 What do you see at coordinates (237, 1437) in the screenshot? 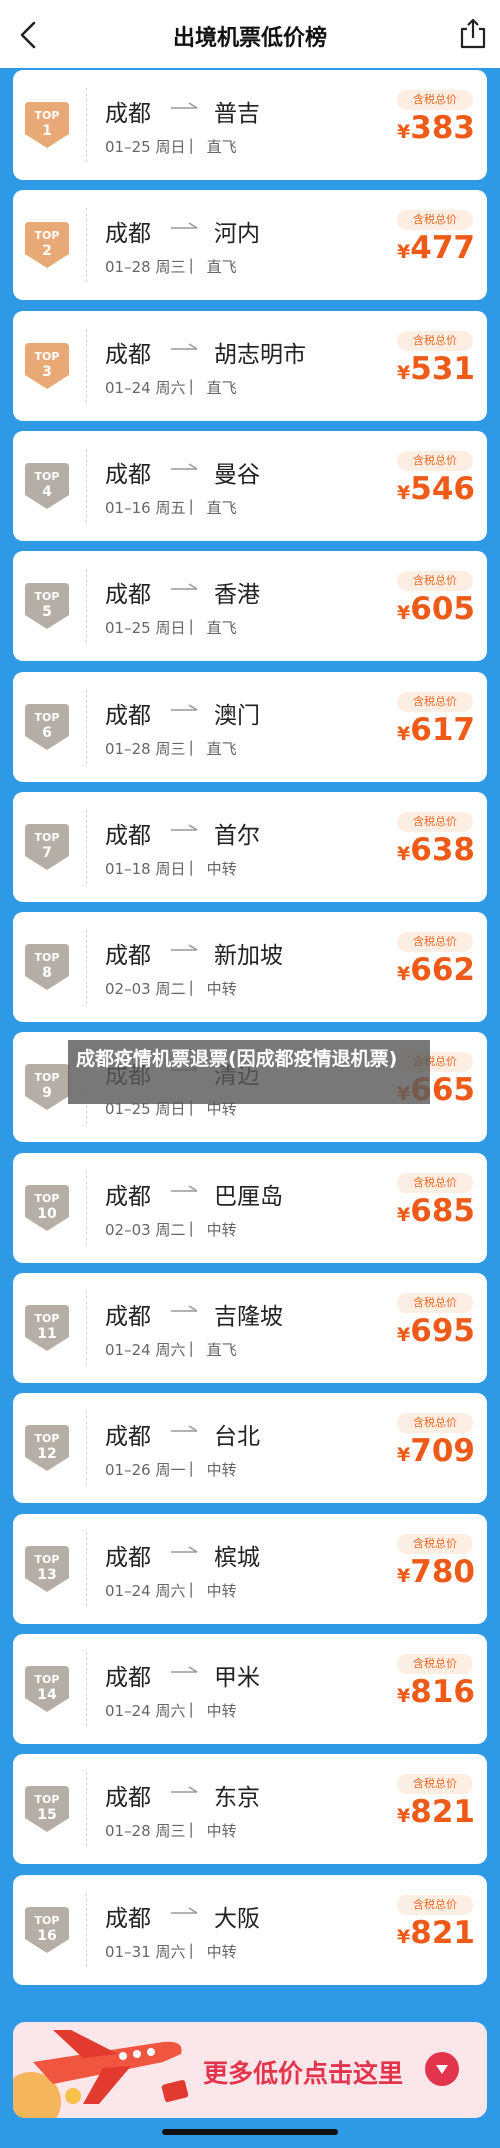
I see `destination-city: 台北` at bounding box center [237, 1437].